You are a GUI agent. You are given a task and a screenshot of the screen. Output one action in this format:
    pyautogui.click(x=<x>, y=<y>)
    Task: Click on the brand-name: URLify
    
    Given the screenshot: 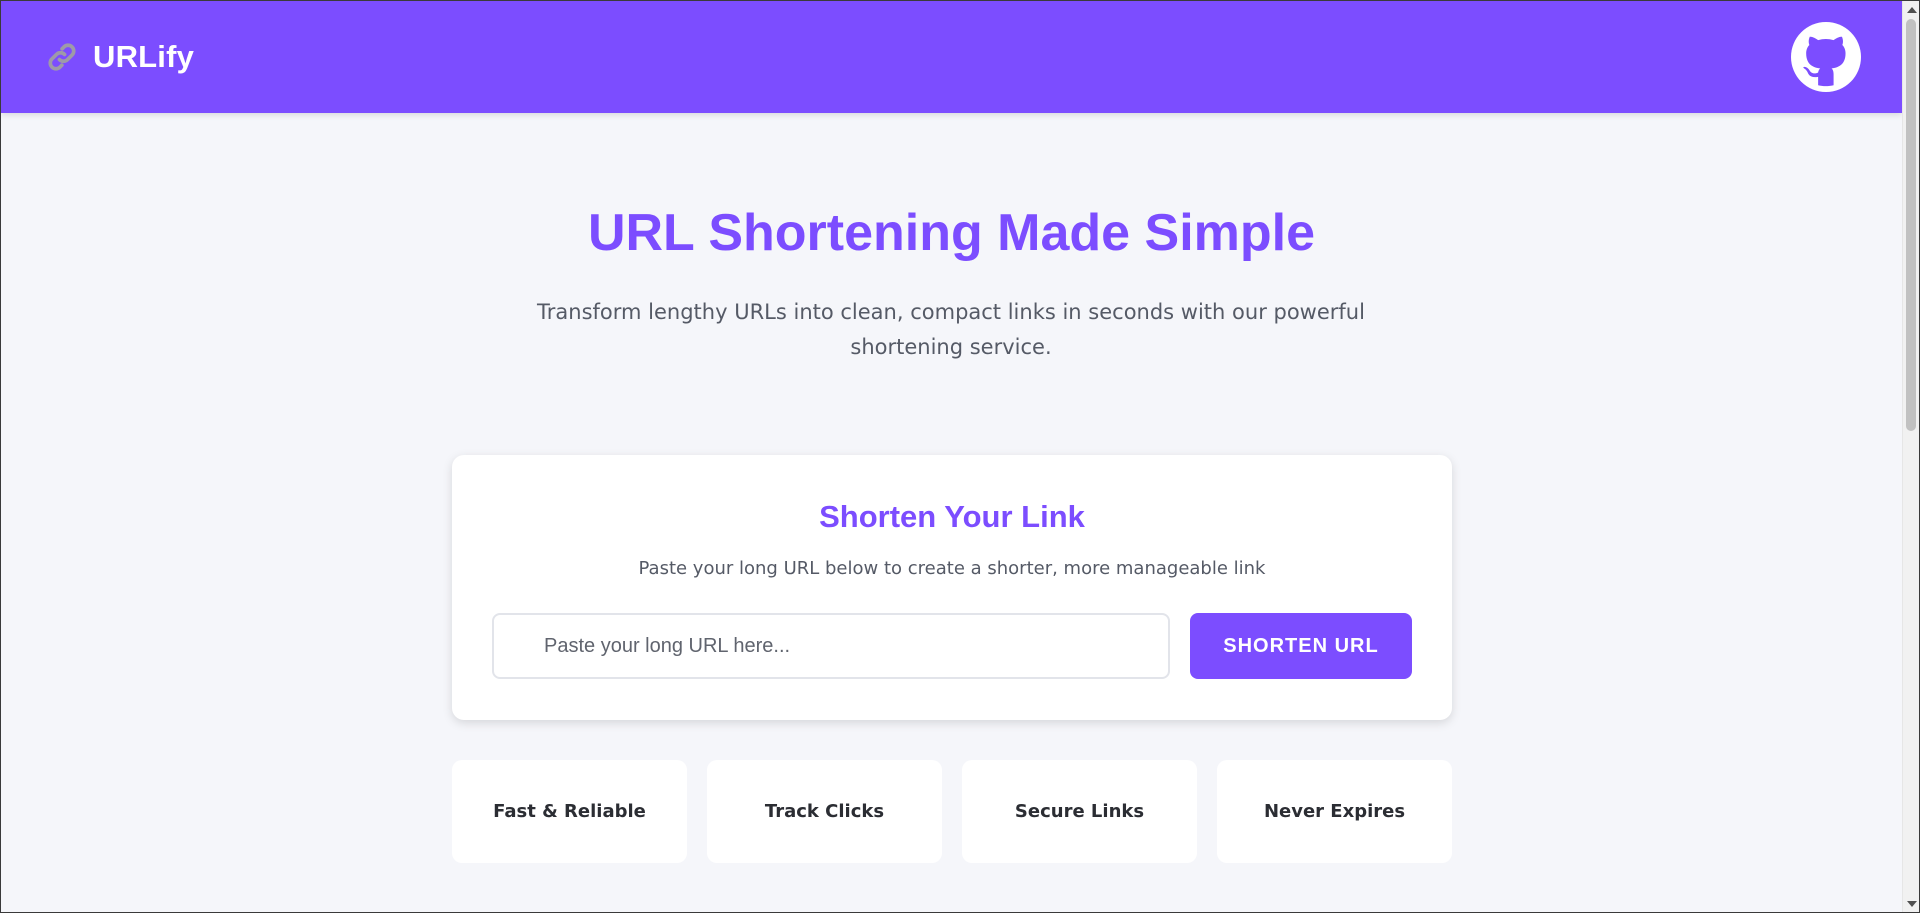 What is the action you would take?
    pyautogui.click(x=144, y=56)
    